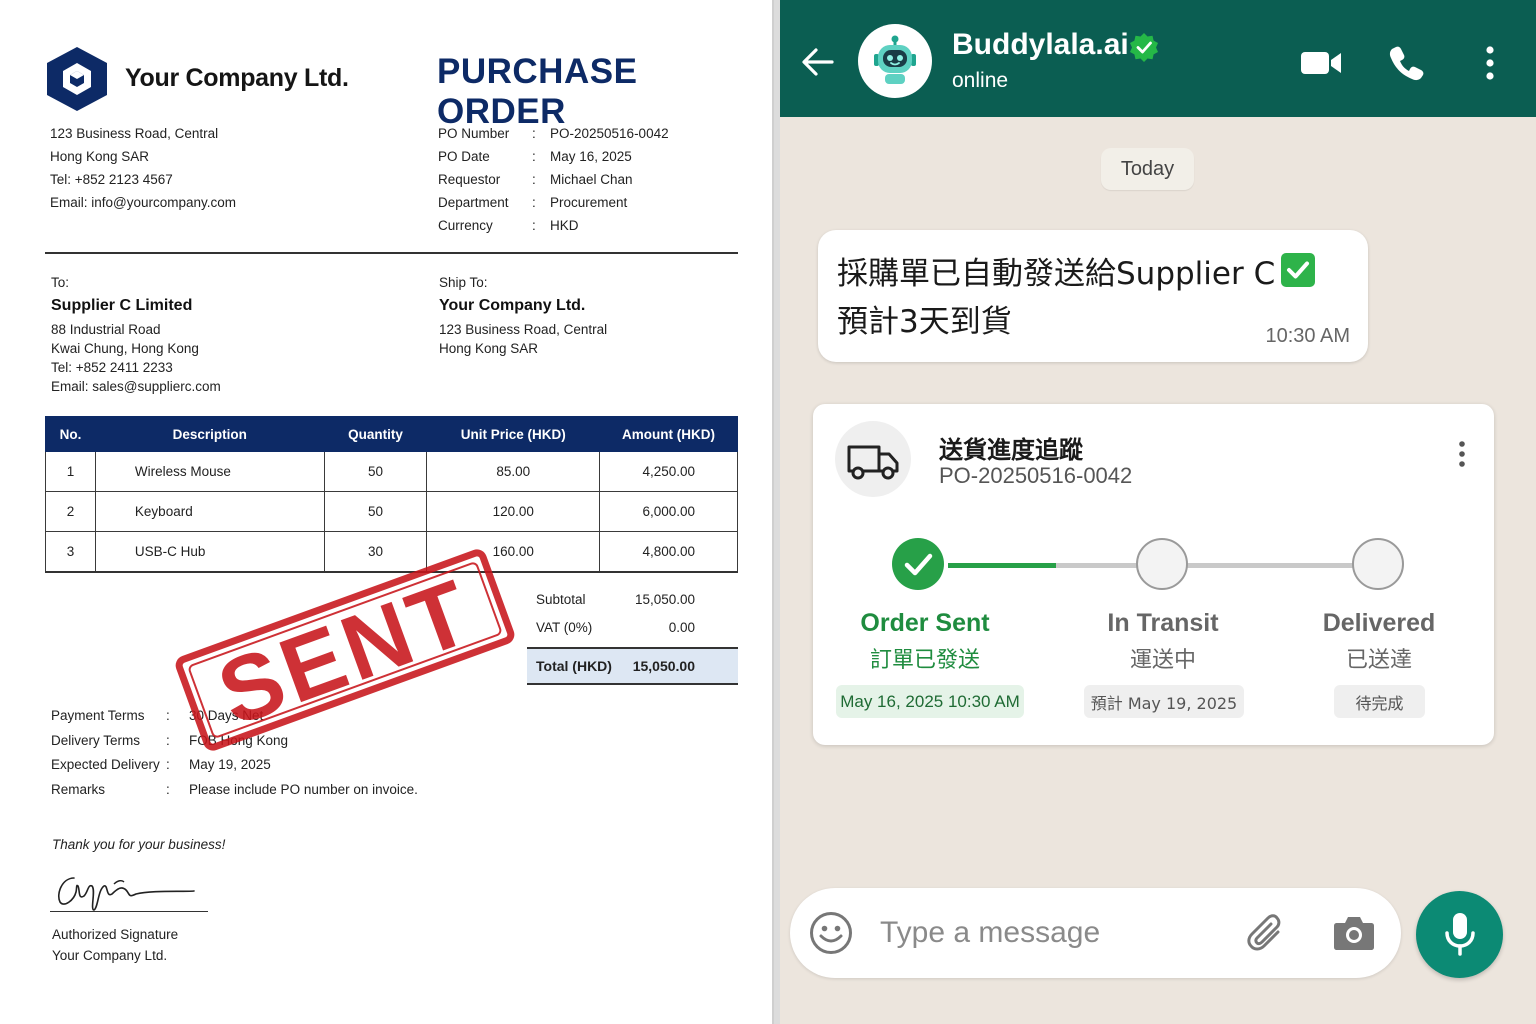 This screenshot has height=1024, width=1536. What do you see at coordinates (134, 133) in the screenshot?
I see `address-line: 123 Business Road, Central` at bounding box center [134, 133].